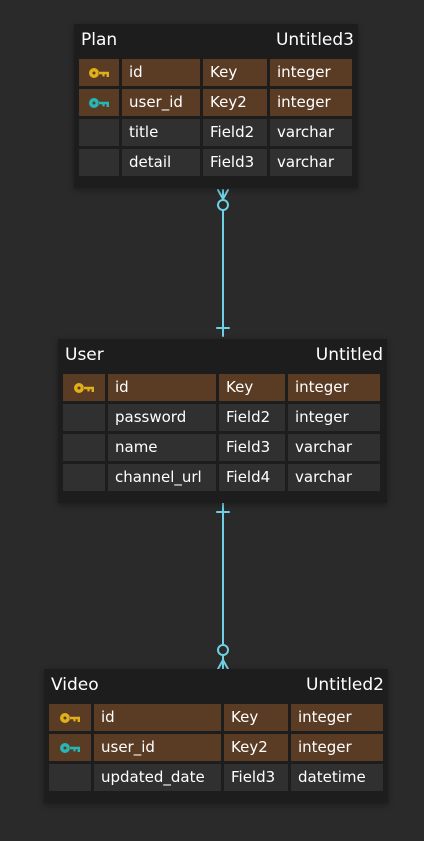  I want to click on table-row: channel_url Field4 varchar, so click(222, 477).